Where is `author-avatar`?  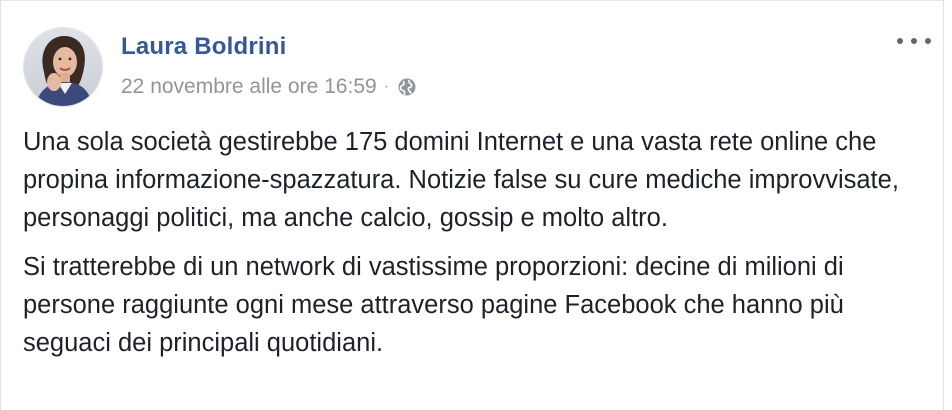 author-avatar is located at coordinates (63, 67).